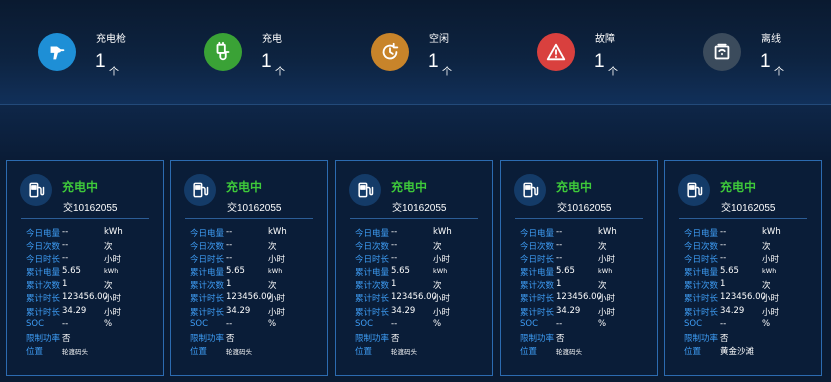 This screenshot has width=831, height=382. What do you see at coordinates (722, 52) in the screenshot?
I see `offline-charger-icon` at bounding box center [722, 52].